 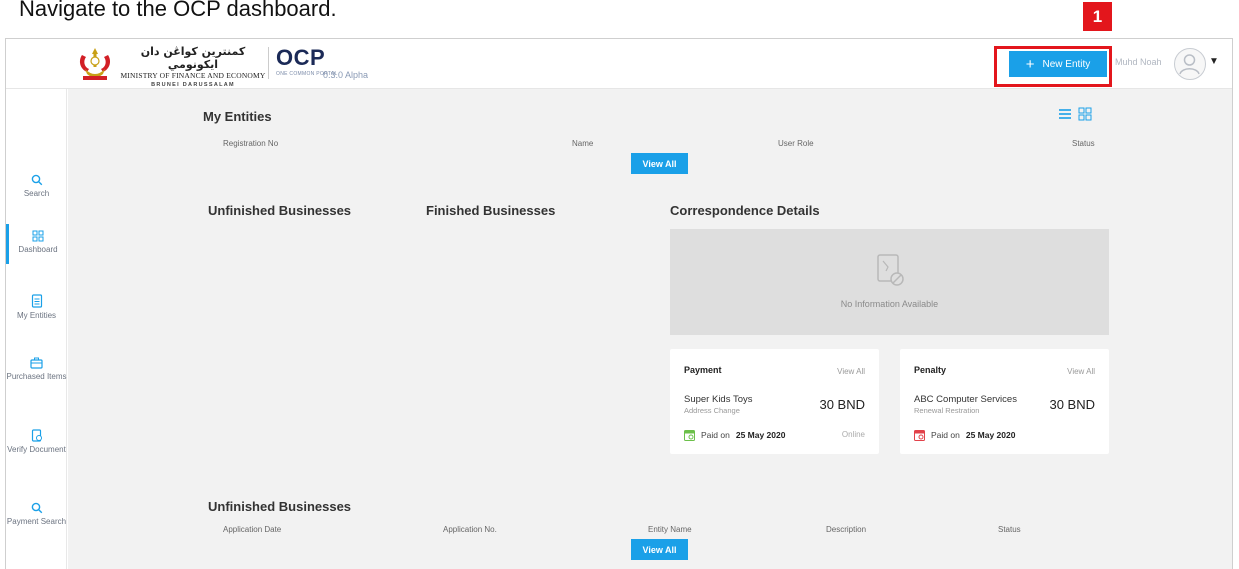 I want to click on payment-method: Online, so click(x=853, y=434).